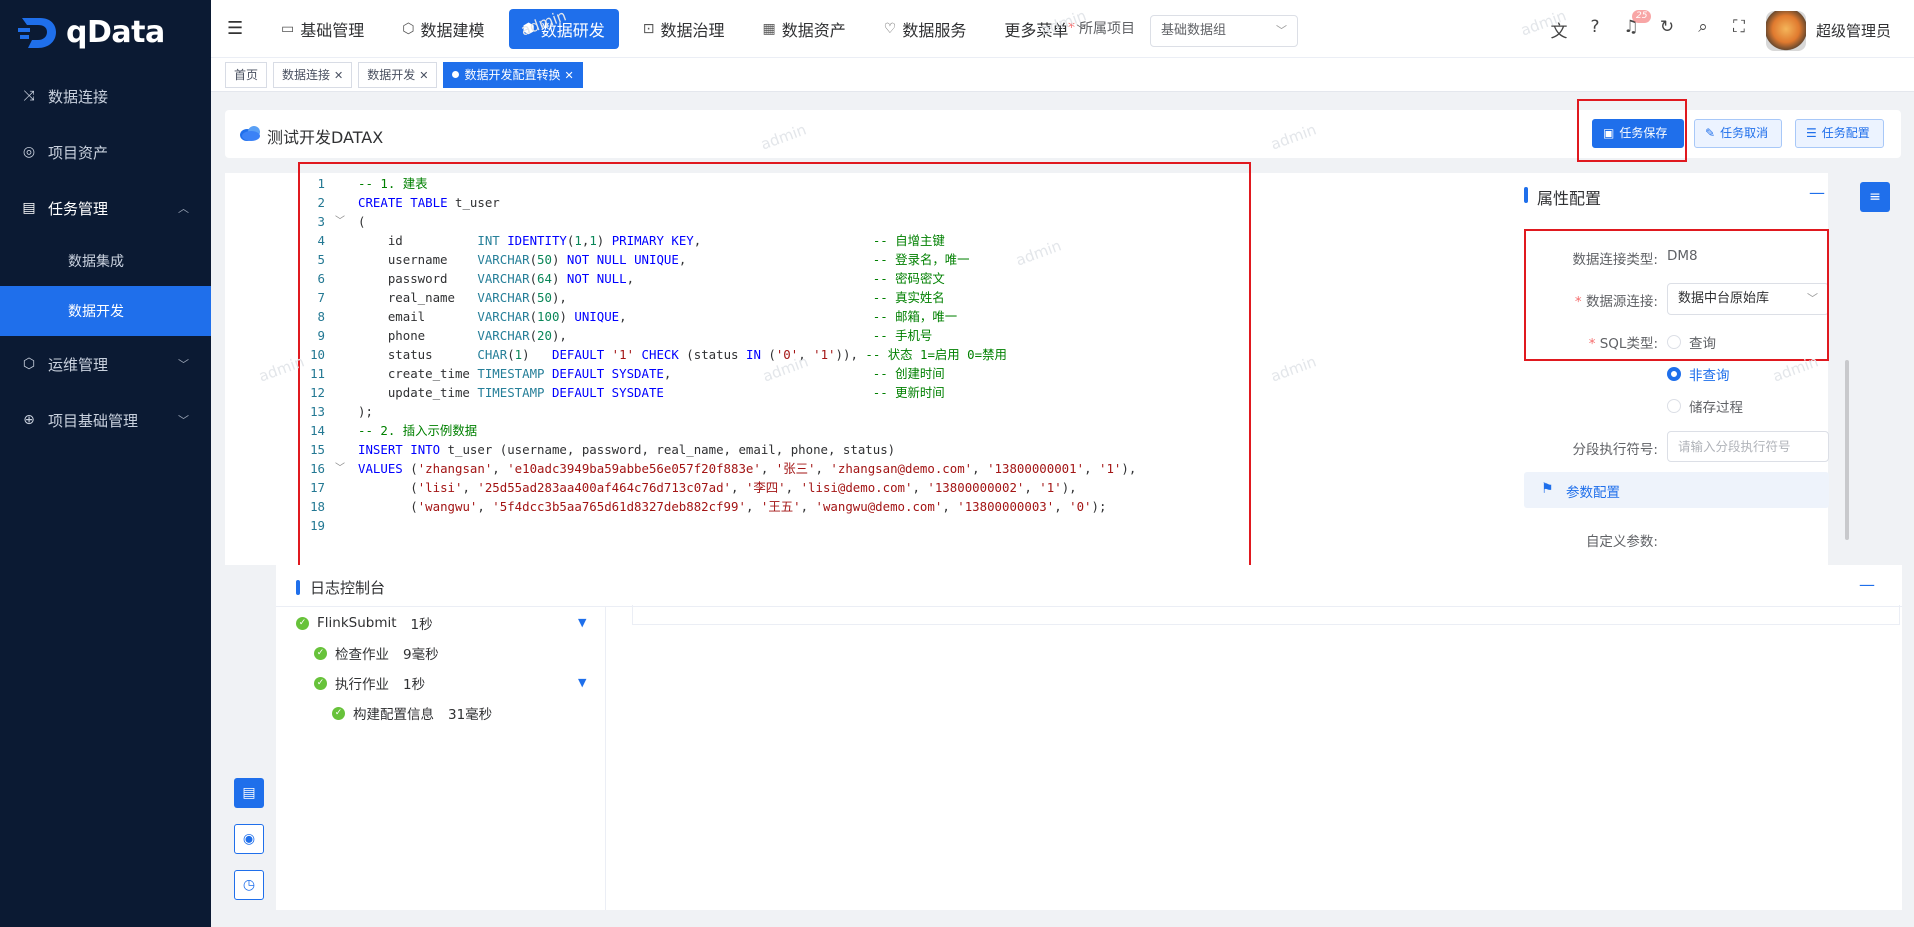  I want to click on sidebar-item-ops-management: ⬡ 运维管理 ﹀, so click(105, 364).